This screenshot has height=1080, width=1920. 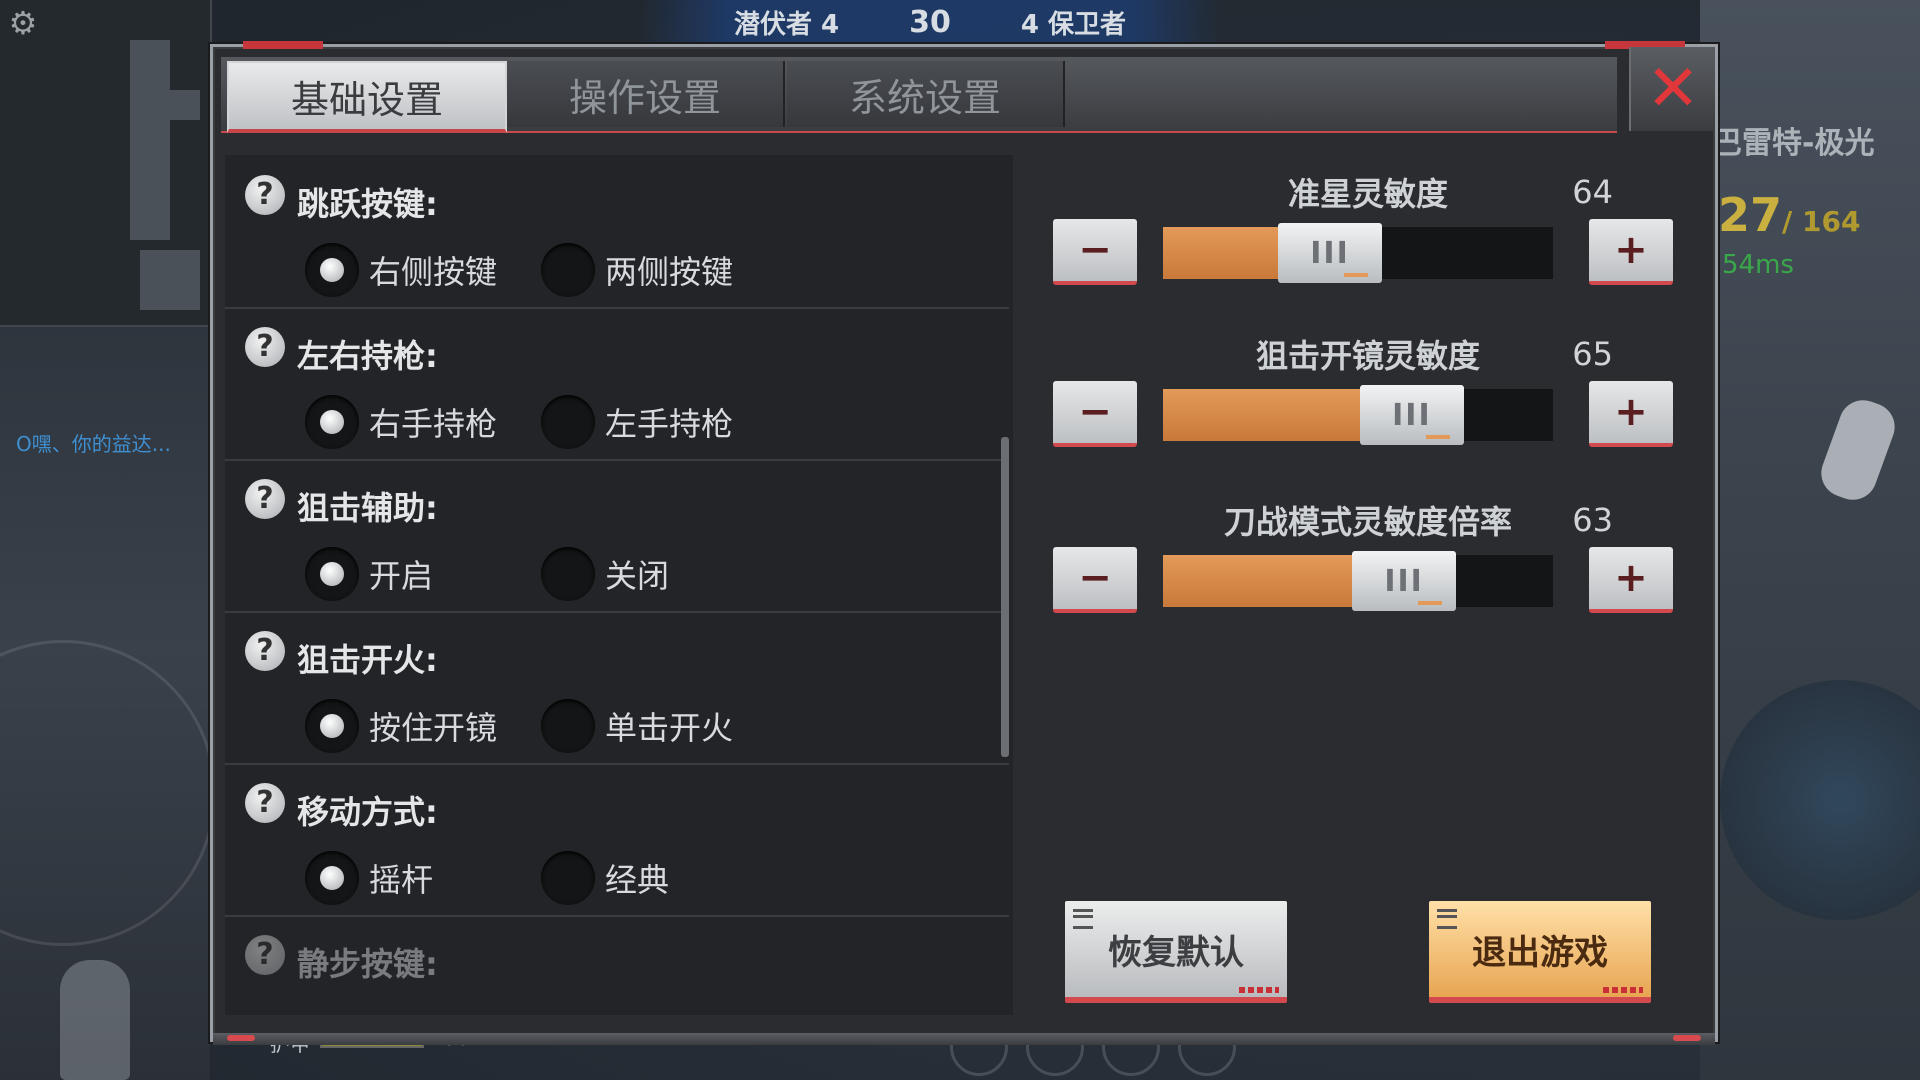 What do you see at coordinates (95, 1020) in the screenshot?
I see `crouch-button-icon` at bounding box center [95, 1020].